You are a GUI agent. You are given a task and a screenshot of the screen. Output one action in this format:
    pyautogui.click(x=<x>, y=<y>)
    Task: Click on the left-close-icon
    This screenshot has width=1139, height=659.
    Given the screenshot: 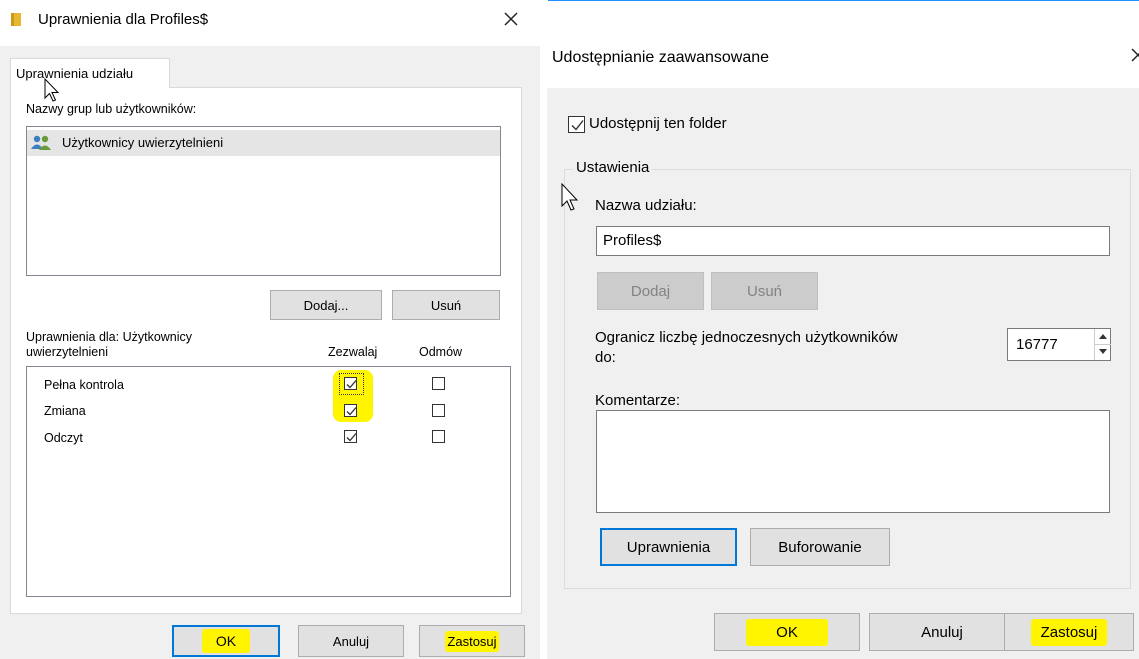 What is the action you would take?
    pyautogui.click(x=511, y=19)
    